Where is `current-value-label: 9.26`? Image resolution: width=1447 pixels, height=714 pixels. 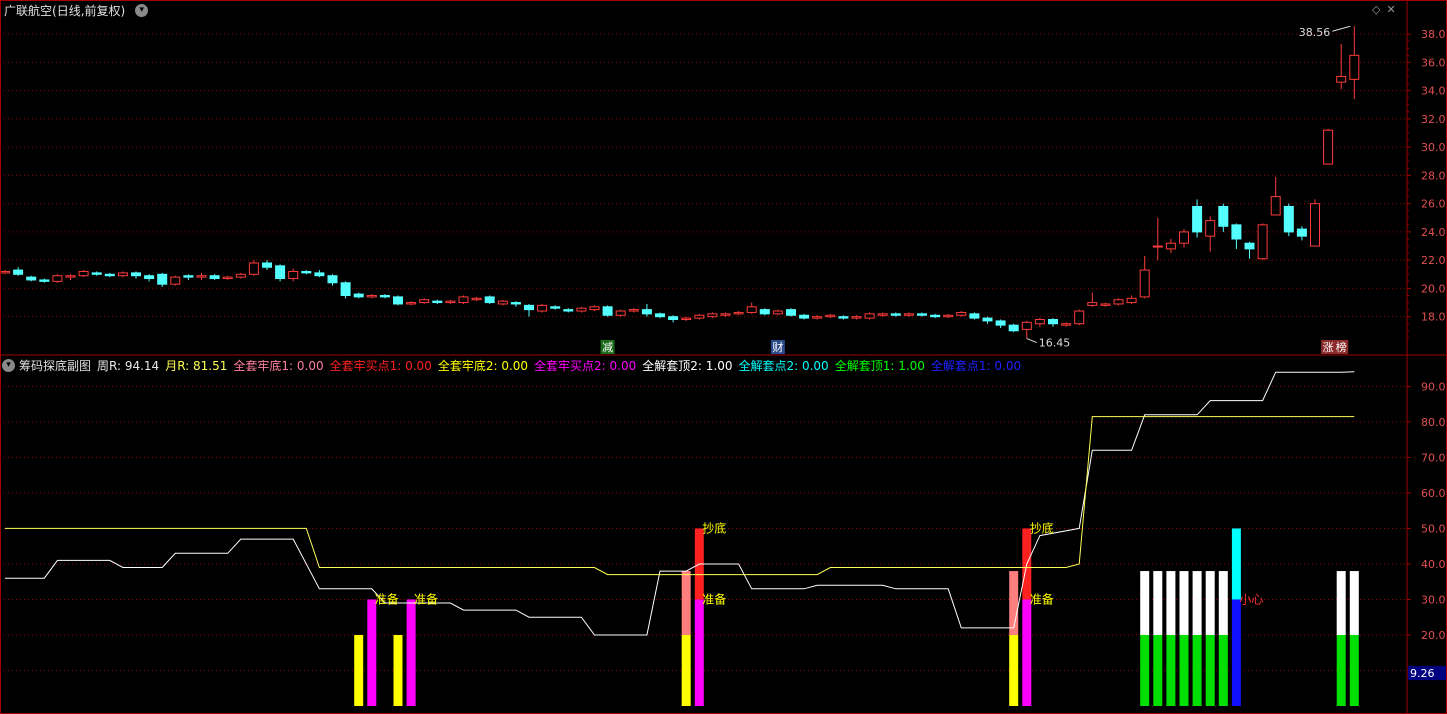 current-value-label: 9.26 is located at coordinates (1422, 673).